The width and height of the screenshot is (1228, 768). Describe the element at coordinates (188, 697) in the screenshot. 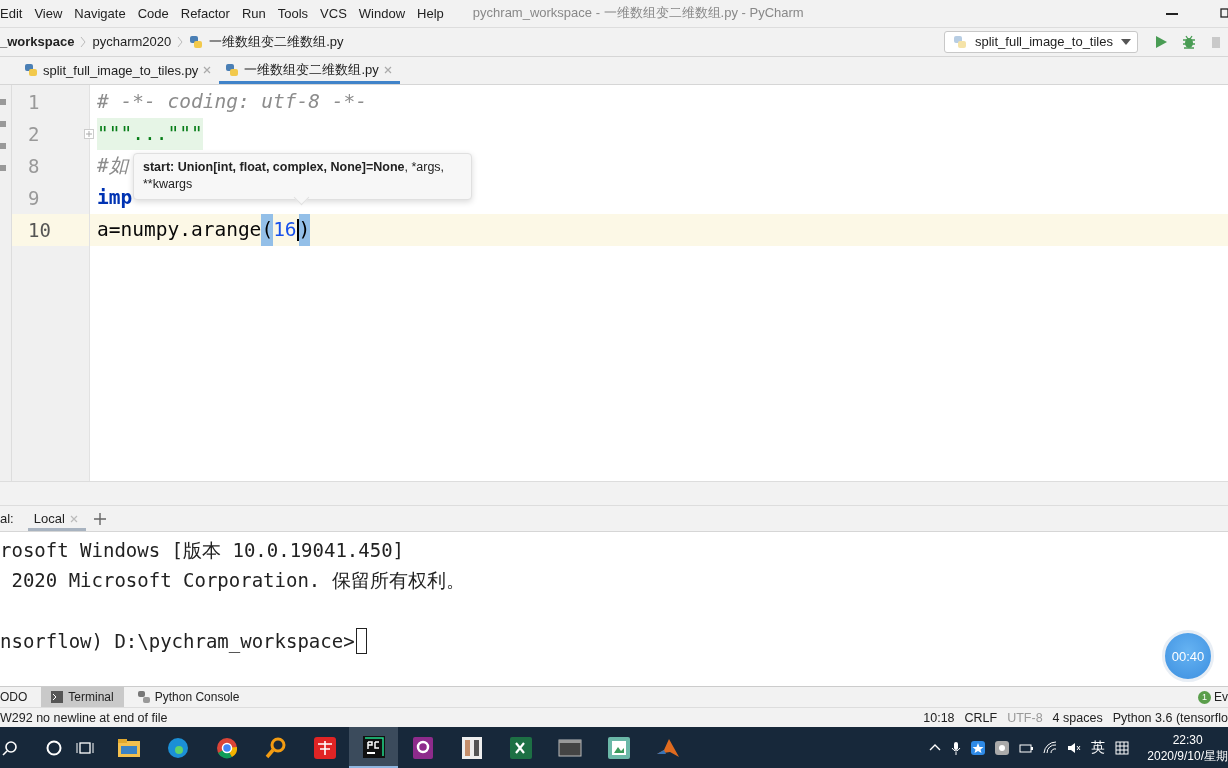

I see `tool-window-tab: Python Console` at that location.